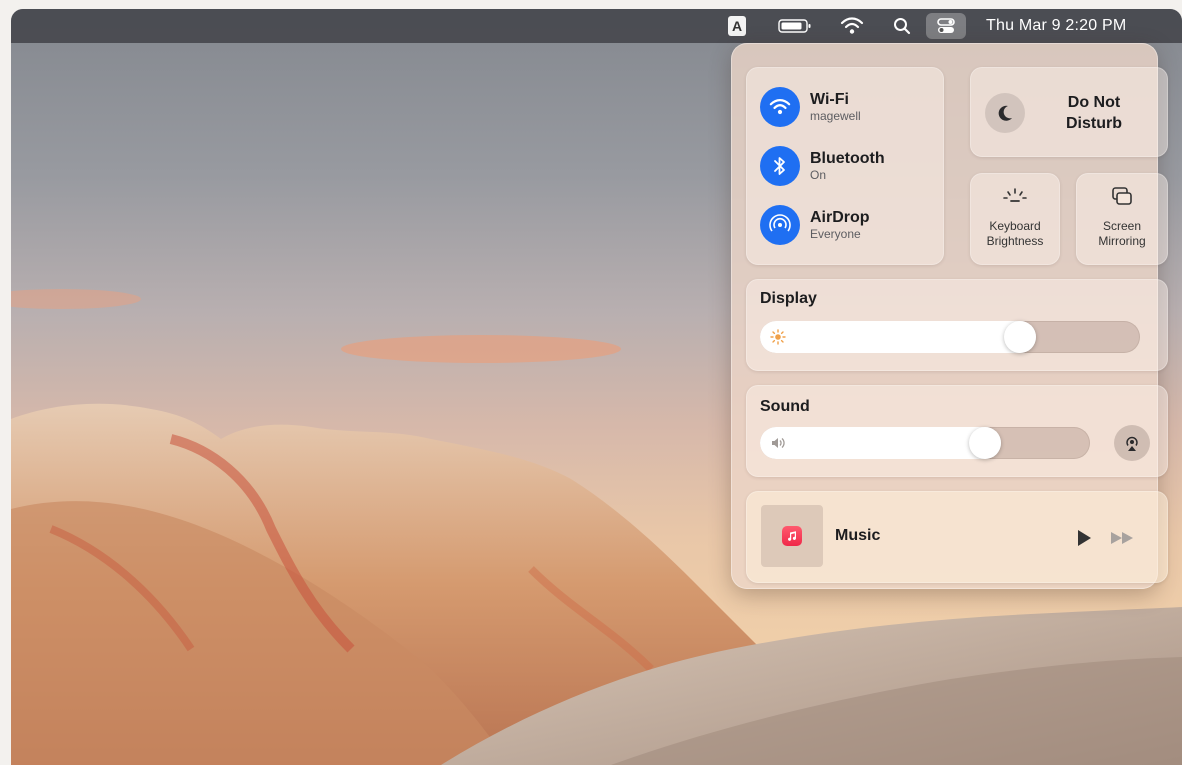 The image size is (1182, 765). I want to click on display-module: Display, so click(957, 325).